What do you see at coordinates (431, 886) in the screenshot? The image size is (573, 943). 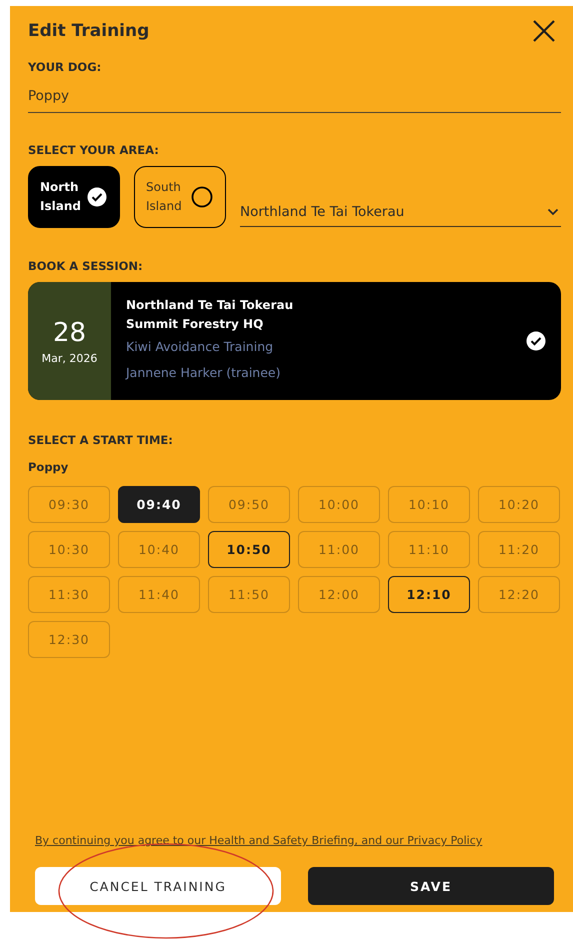 I see `save-button: SAVE` at bounding box center [431, 886].